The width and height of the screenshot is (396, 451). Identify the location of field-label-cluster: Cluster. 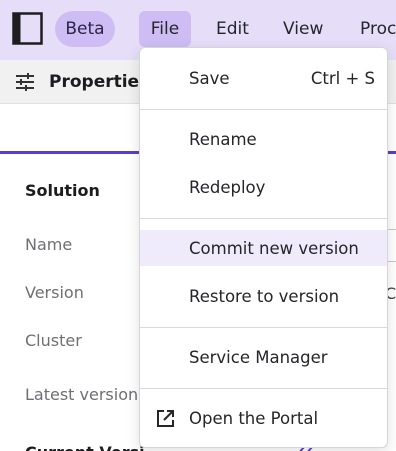
(53, 340).